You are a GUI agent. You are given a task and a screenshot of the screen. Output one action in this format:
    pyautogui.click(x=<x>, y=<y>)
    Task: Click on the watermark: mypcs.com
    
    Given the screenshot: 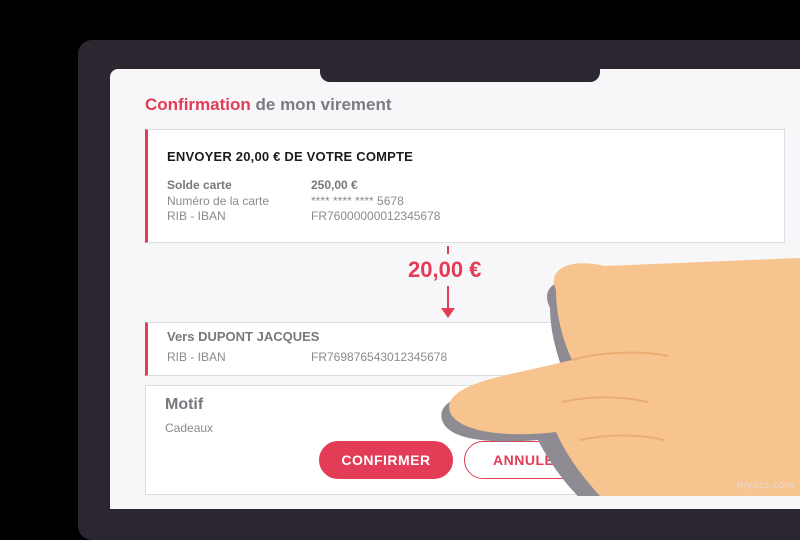 What is the action you would take?
    pyautogui.click(x=765, y=485)
    